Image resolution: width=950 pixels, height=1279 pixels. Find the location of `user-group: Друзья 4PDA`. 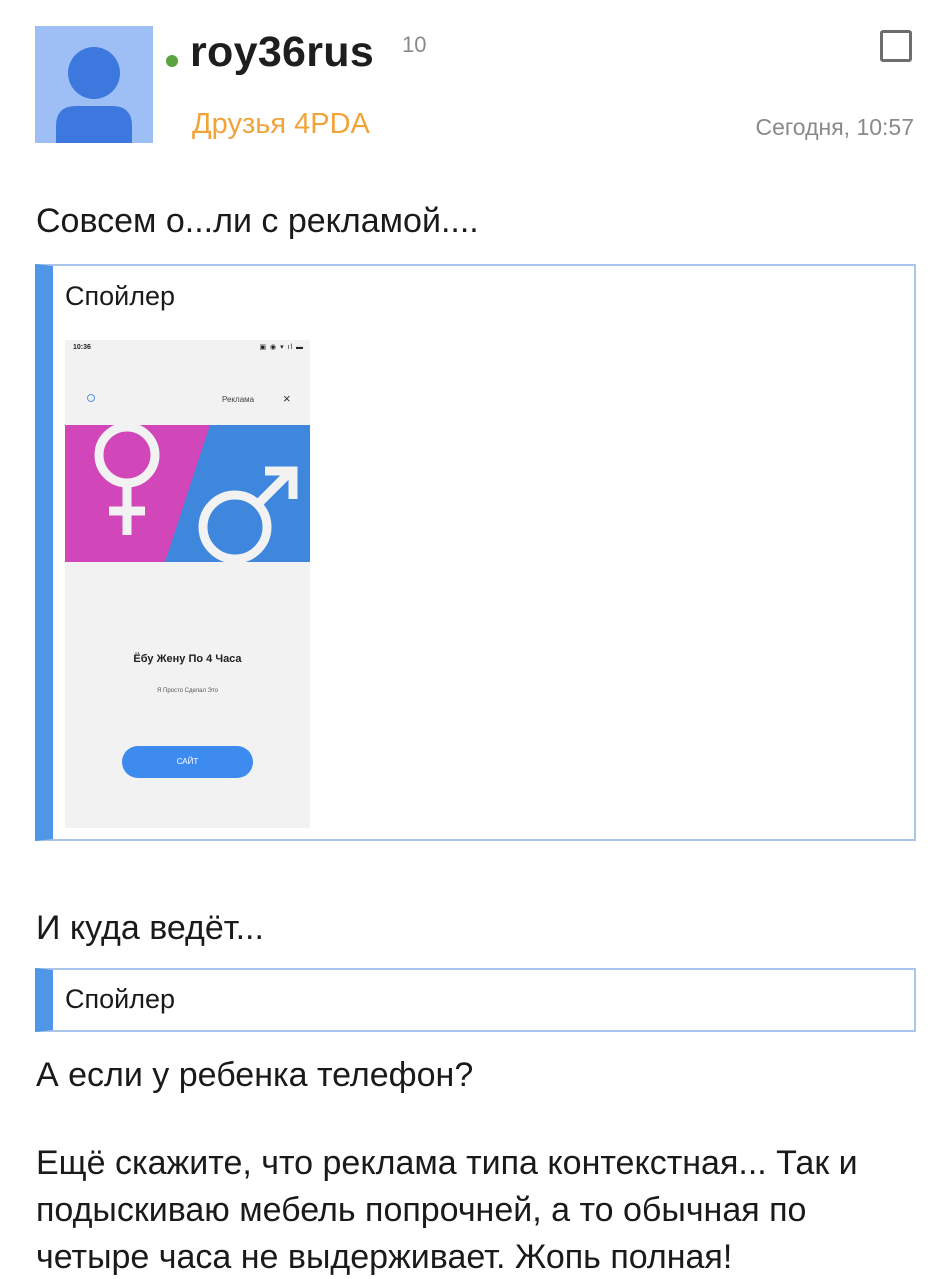

user-group: Друзья 4PDA is located at coordinates (281, 124).